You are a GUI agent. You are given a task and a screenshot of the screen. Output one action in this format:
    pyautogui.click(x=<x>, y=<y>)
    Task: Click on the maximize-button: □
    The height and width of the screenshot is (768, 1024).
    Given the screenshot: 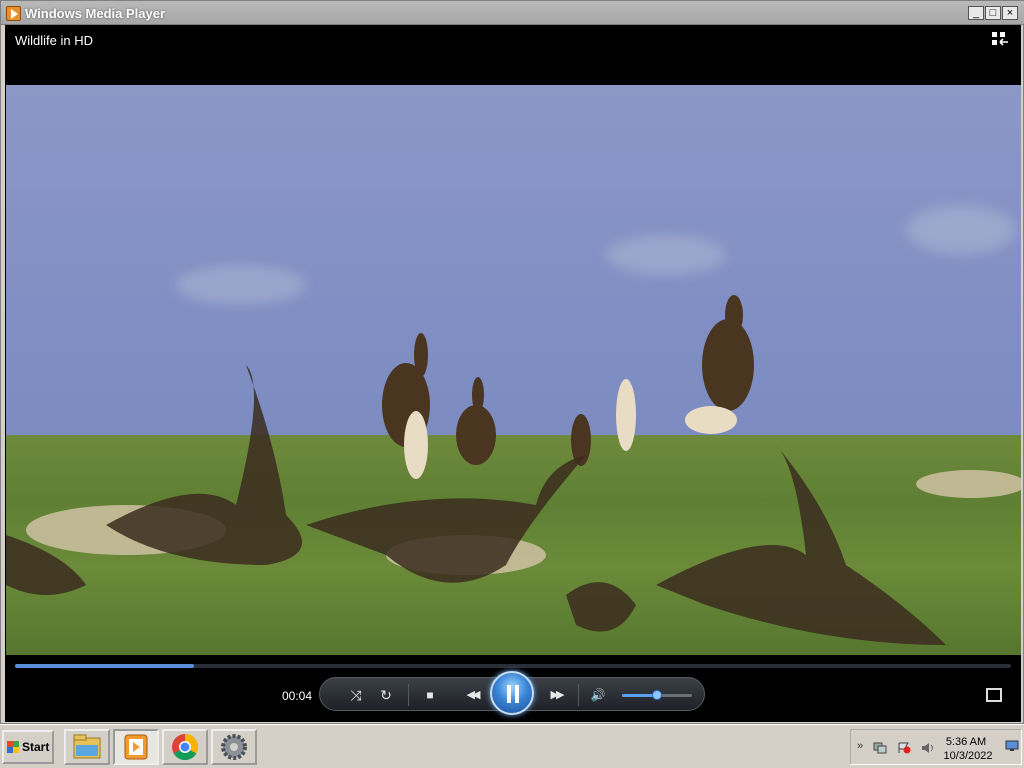 What is the action you would take?
    pyautogui.click(x=993, y=13)
    